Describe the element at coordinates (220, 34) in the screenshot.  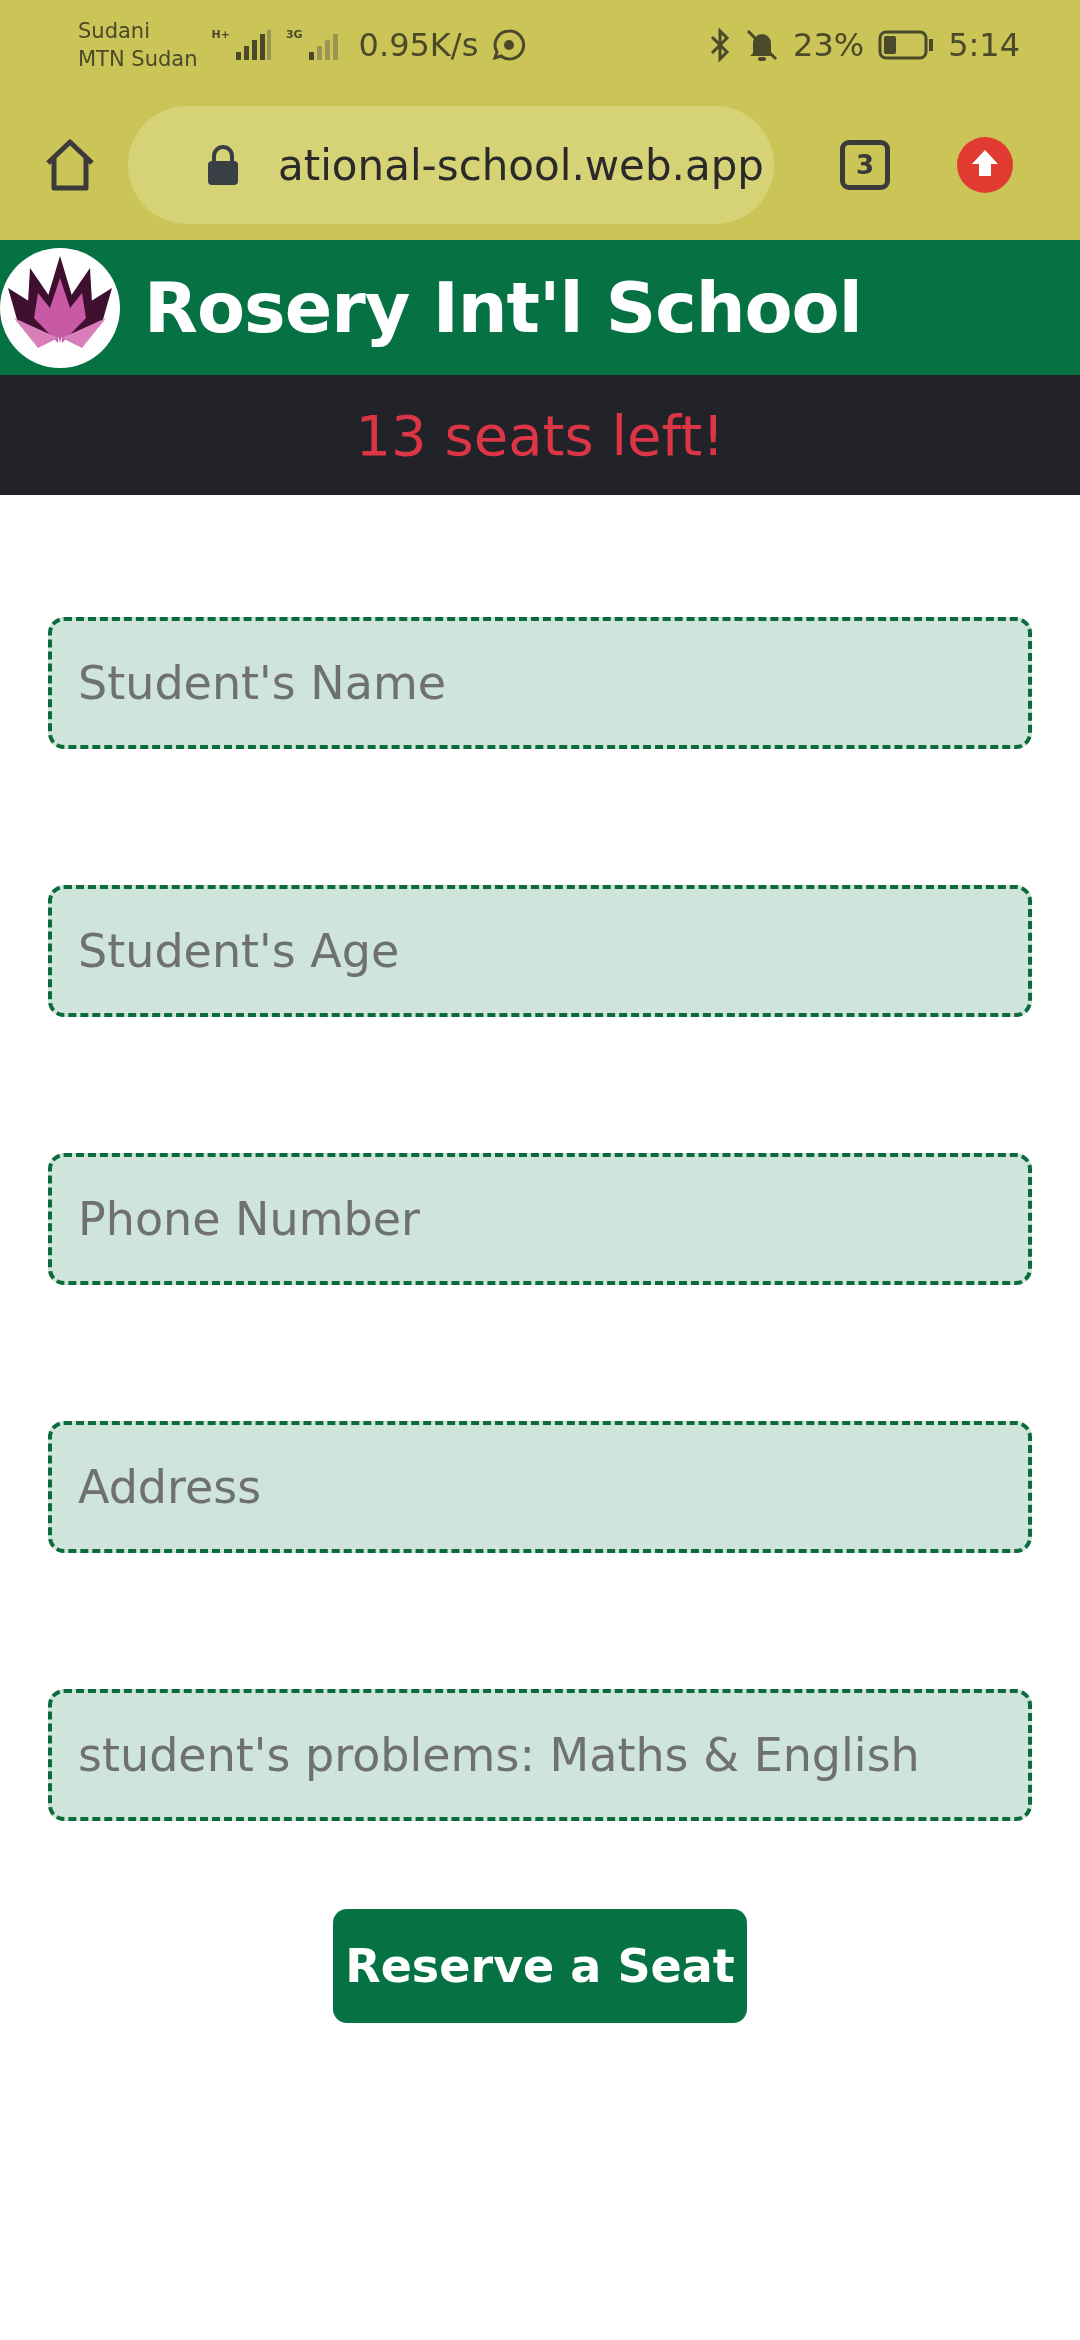
I see `network-type: H+` at that location.